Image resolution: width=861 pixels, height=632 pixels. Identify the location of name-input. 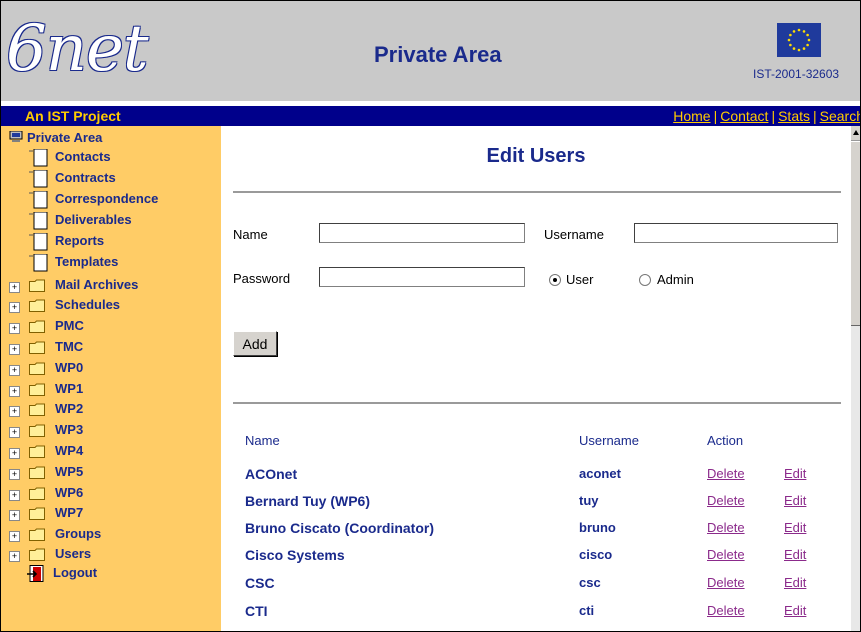
(422, 233).